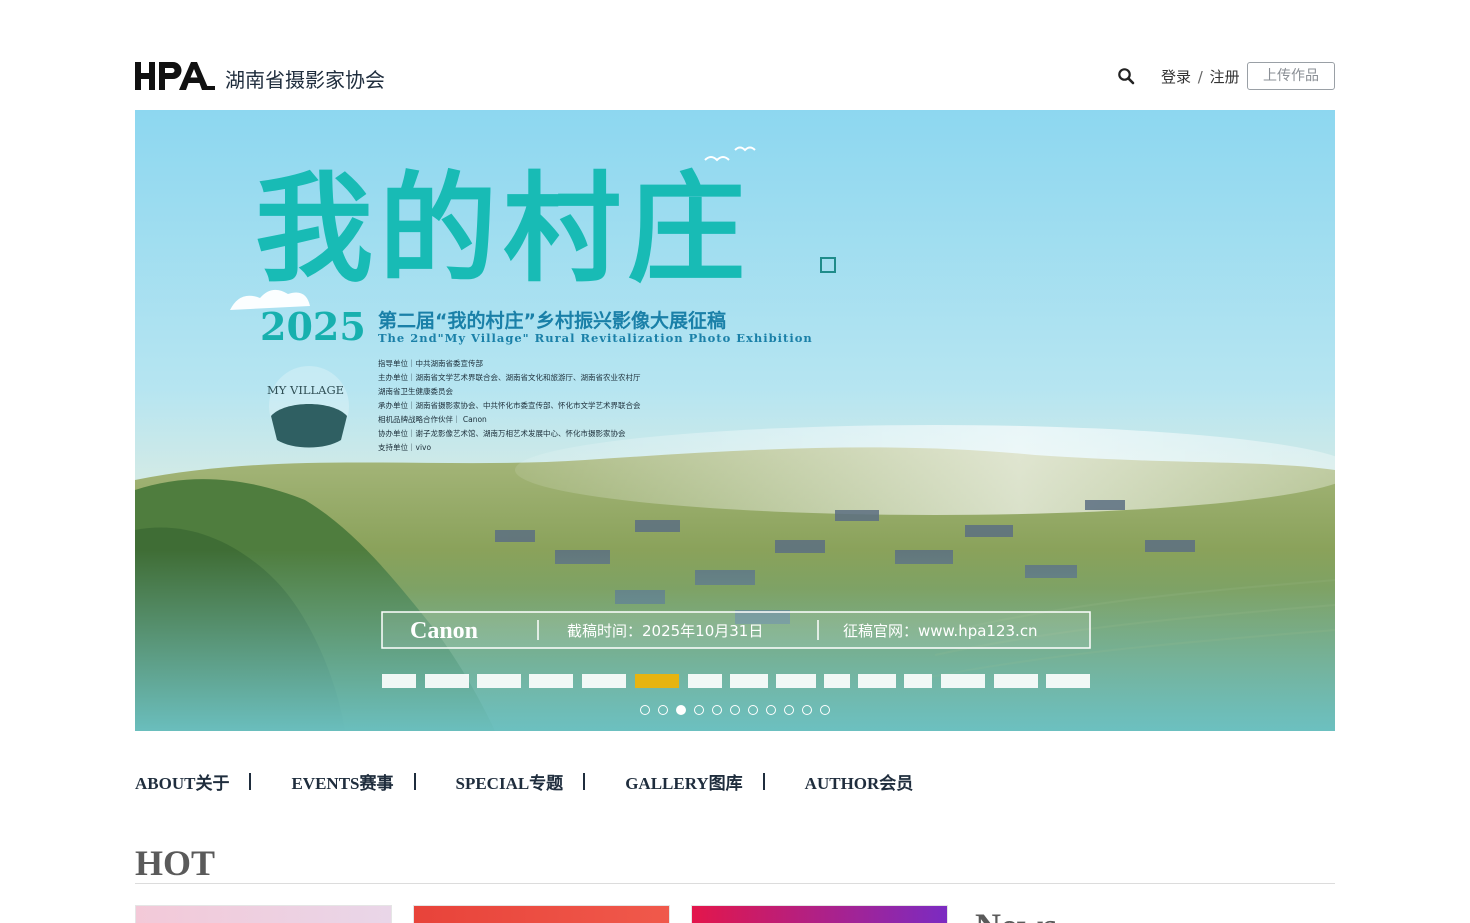 The width and height of the screenshot is (1470, 923). What do you see at coordinates (1016, 914) in the screenshot?
I see `news-section-title: News` at bounding box center [1016, 914].